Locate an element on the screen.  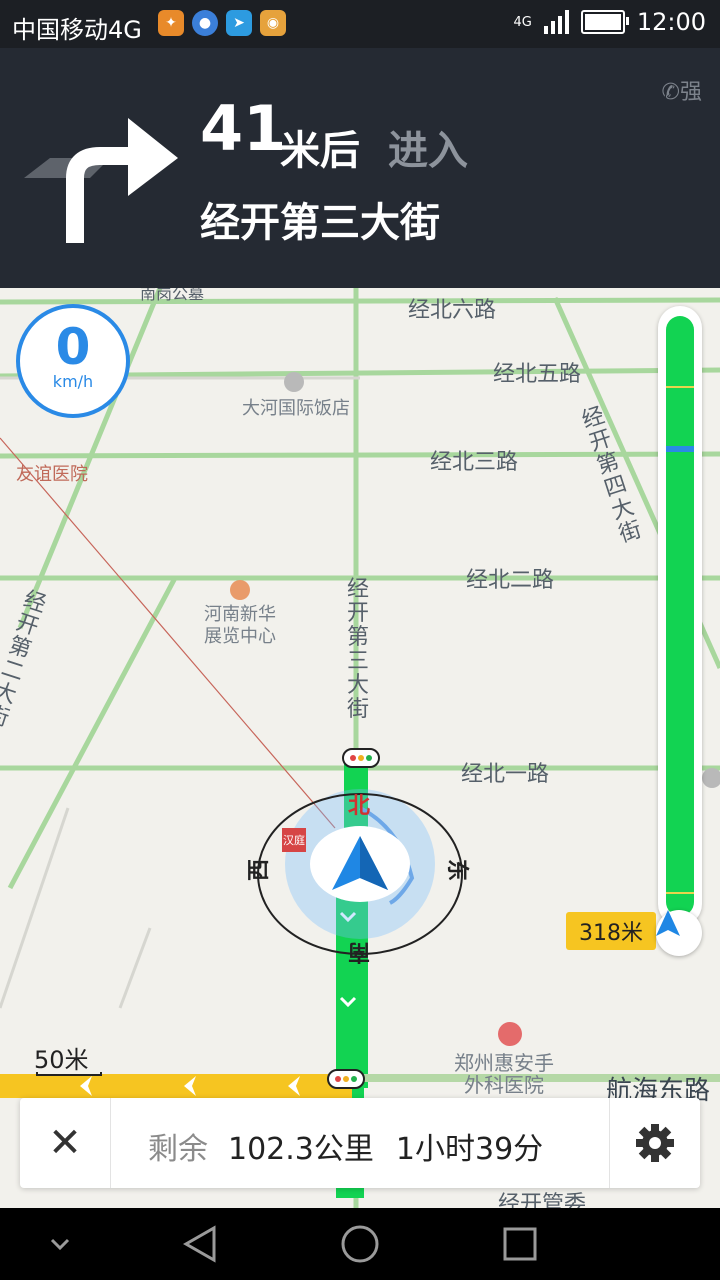
hide-keyboard-button is located at coordinates (60, 1244).